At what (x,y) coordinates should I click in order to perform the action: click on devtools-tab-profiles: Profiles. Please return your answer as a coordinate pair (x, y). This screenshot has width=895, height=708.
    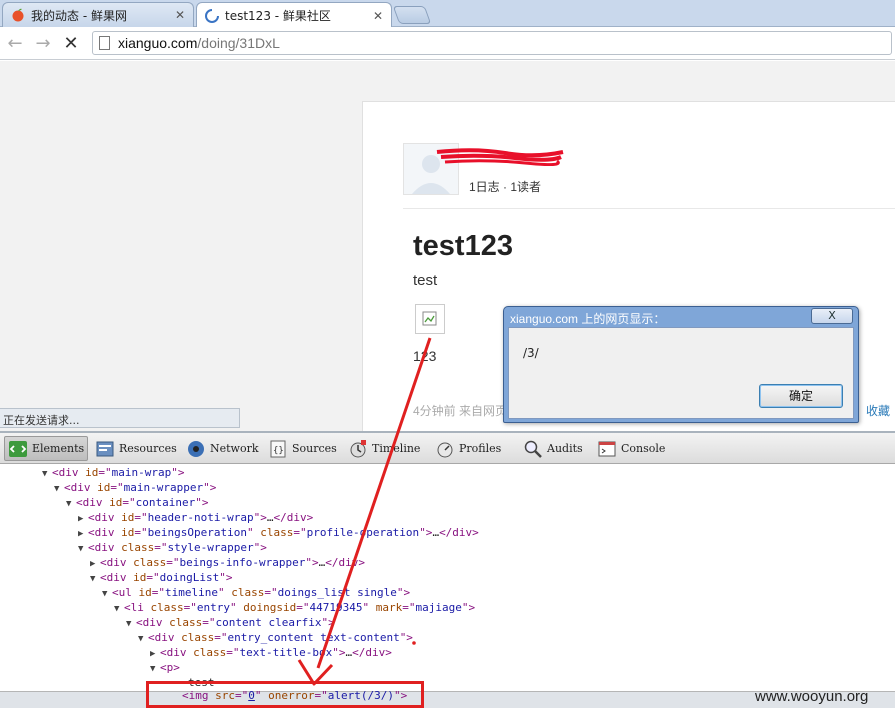
    Looking at the image, I should click on (468, 448).